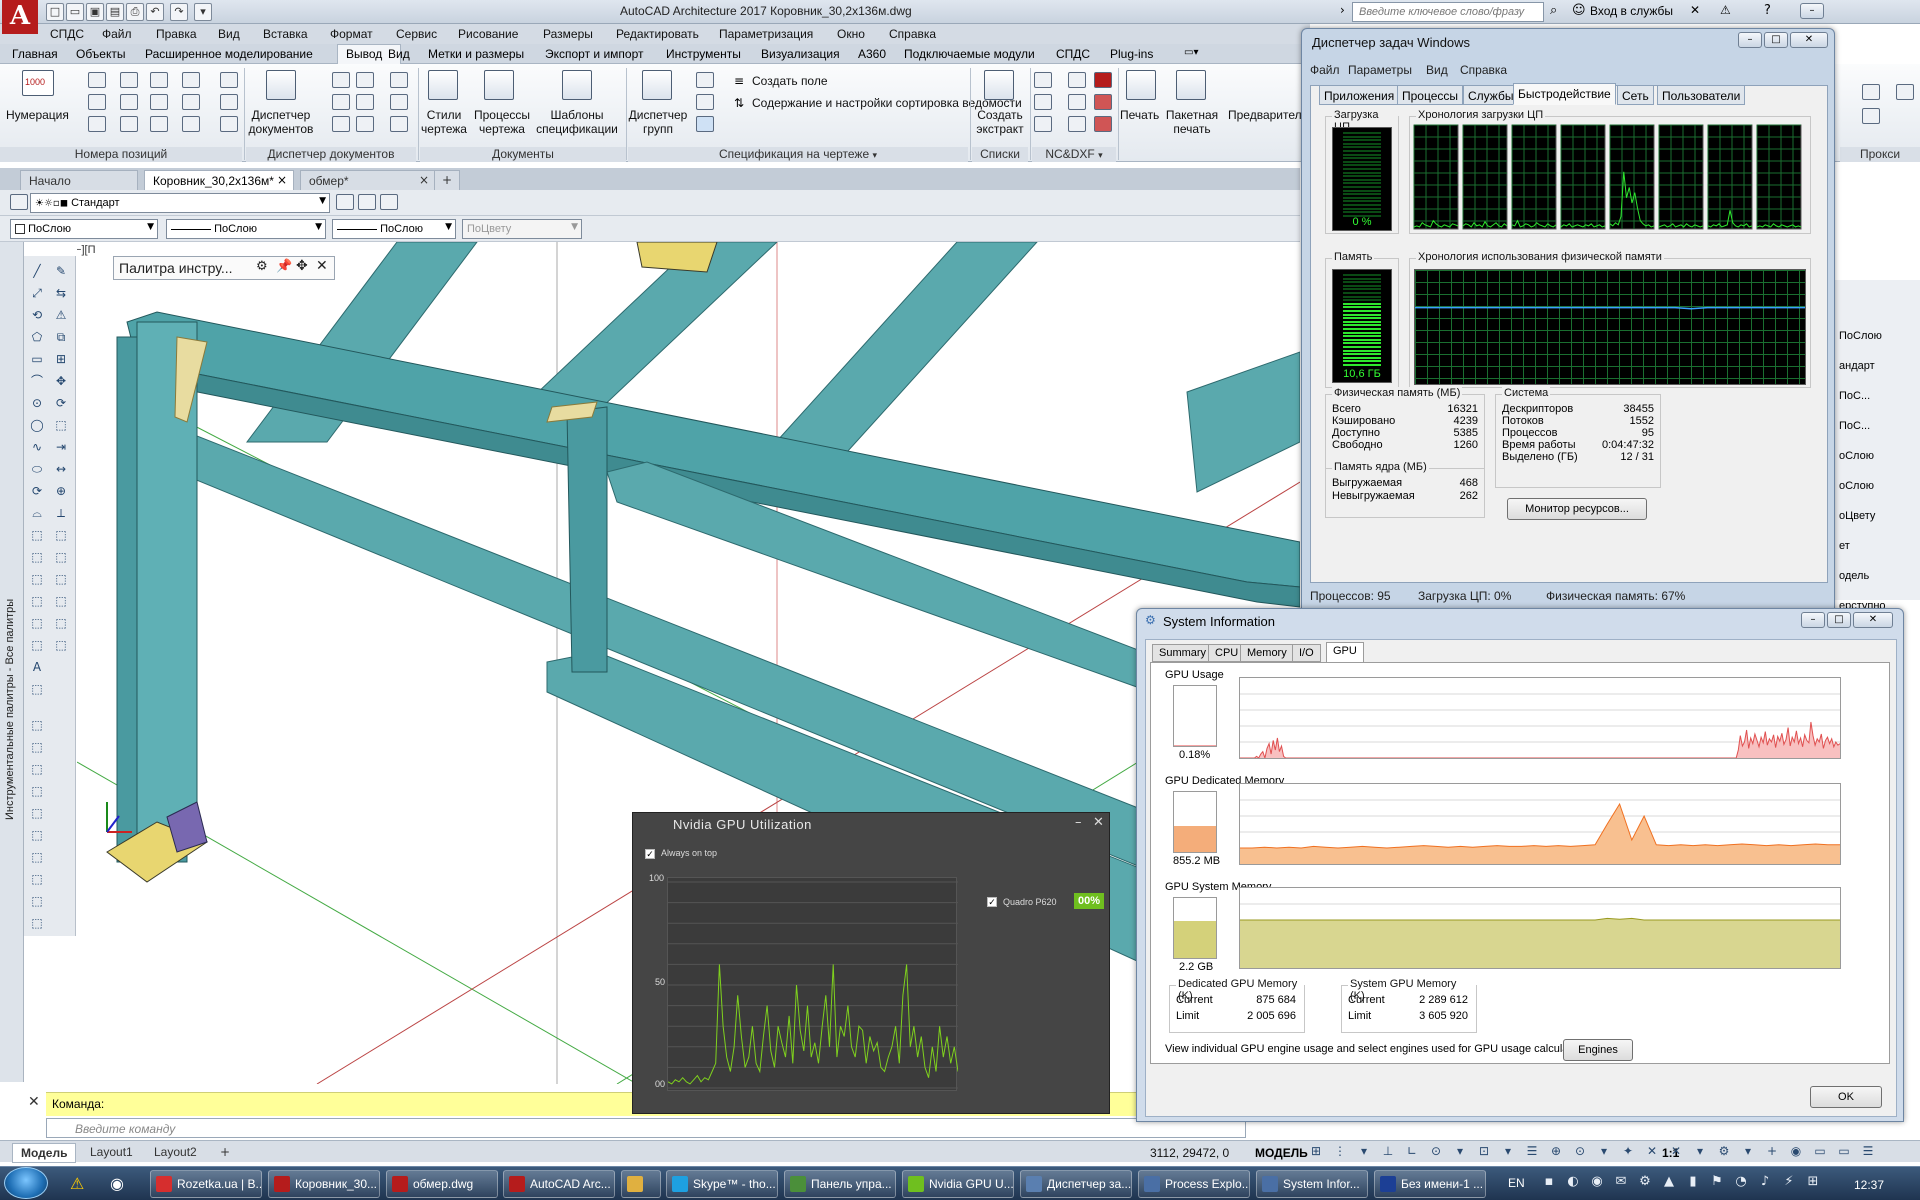 Image resolution: width=1920 pixels, height=1200 pixels. I want to click on tab-advanced-modeling: Расширенное моделирование, so click(229, 54).